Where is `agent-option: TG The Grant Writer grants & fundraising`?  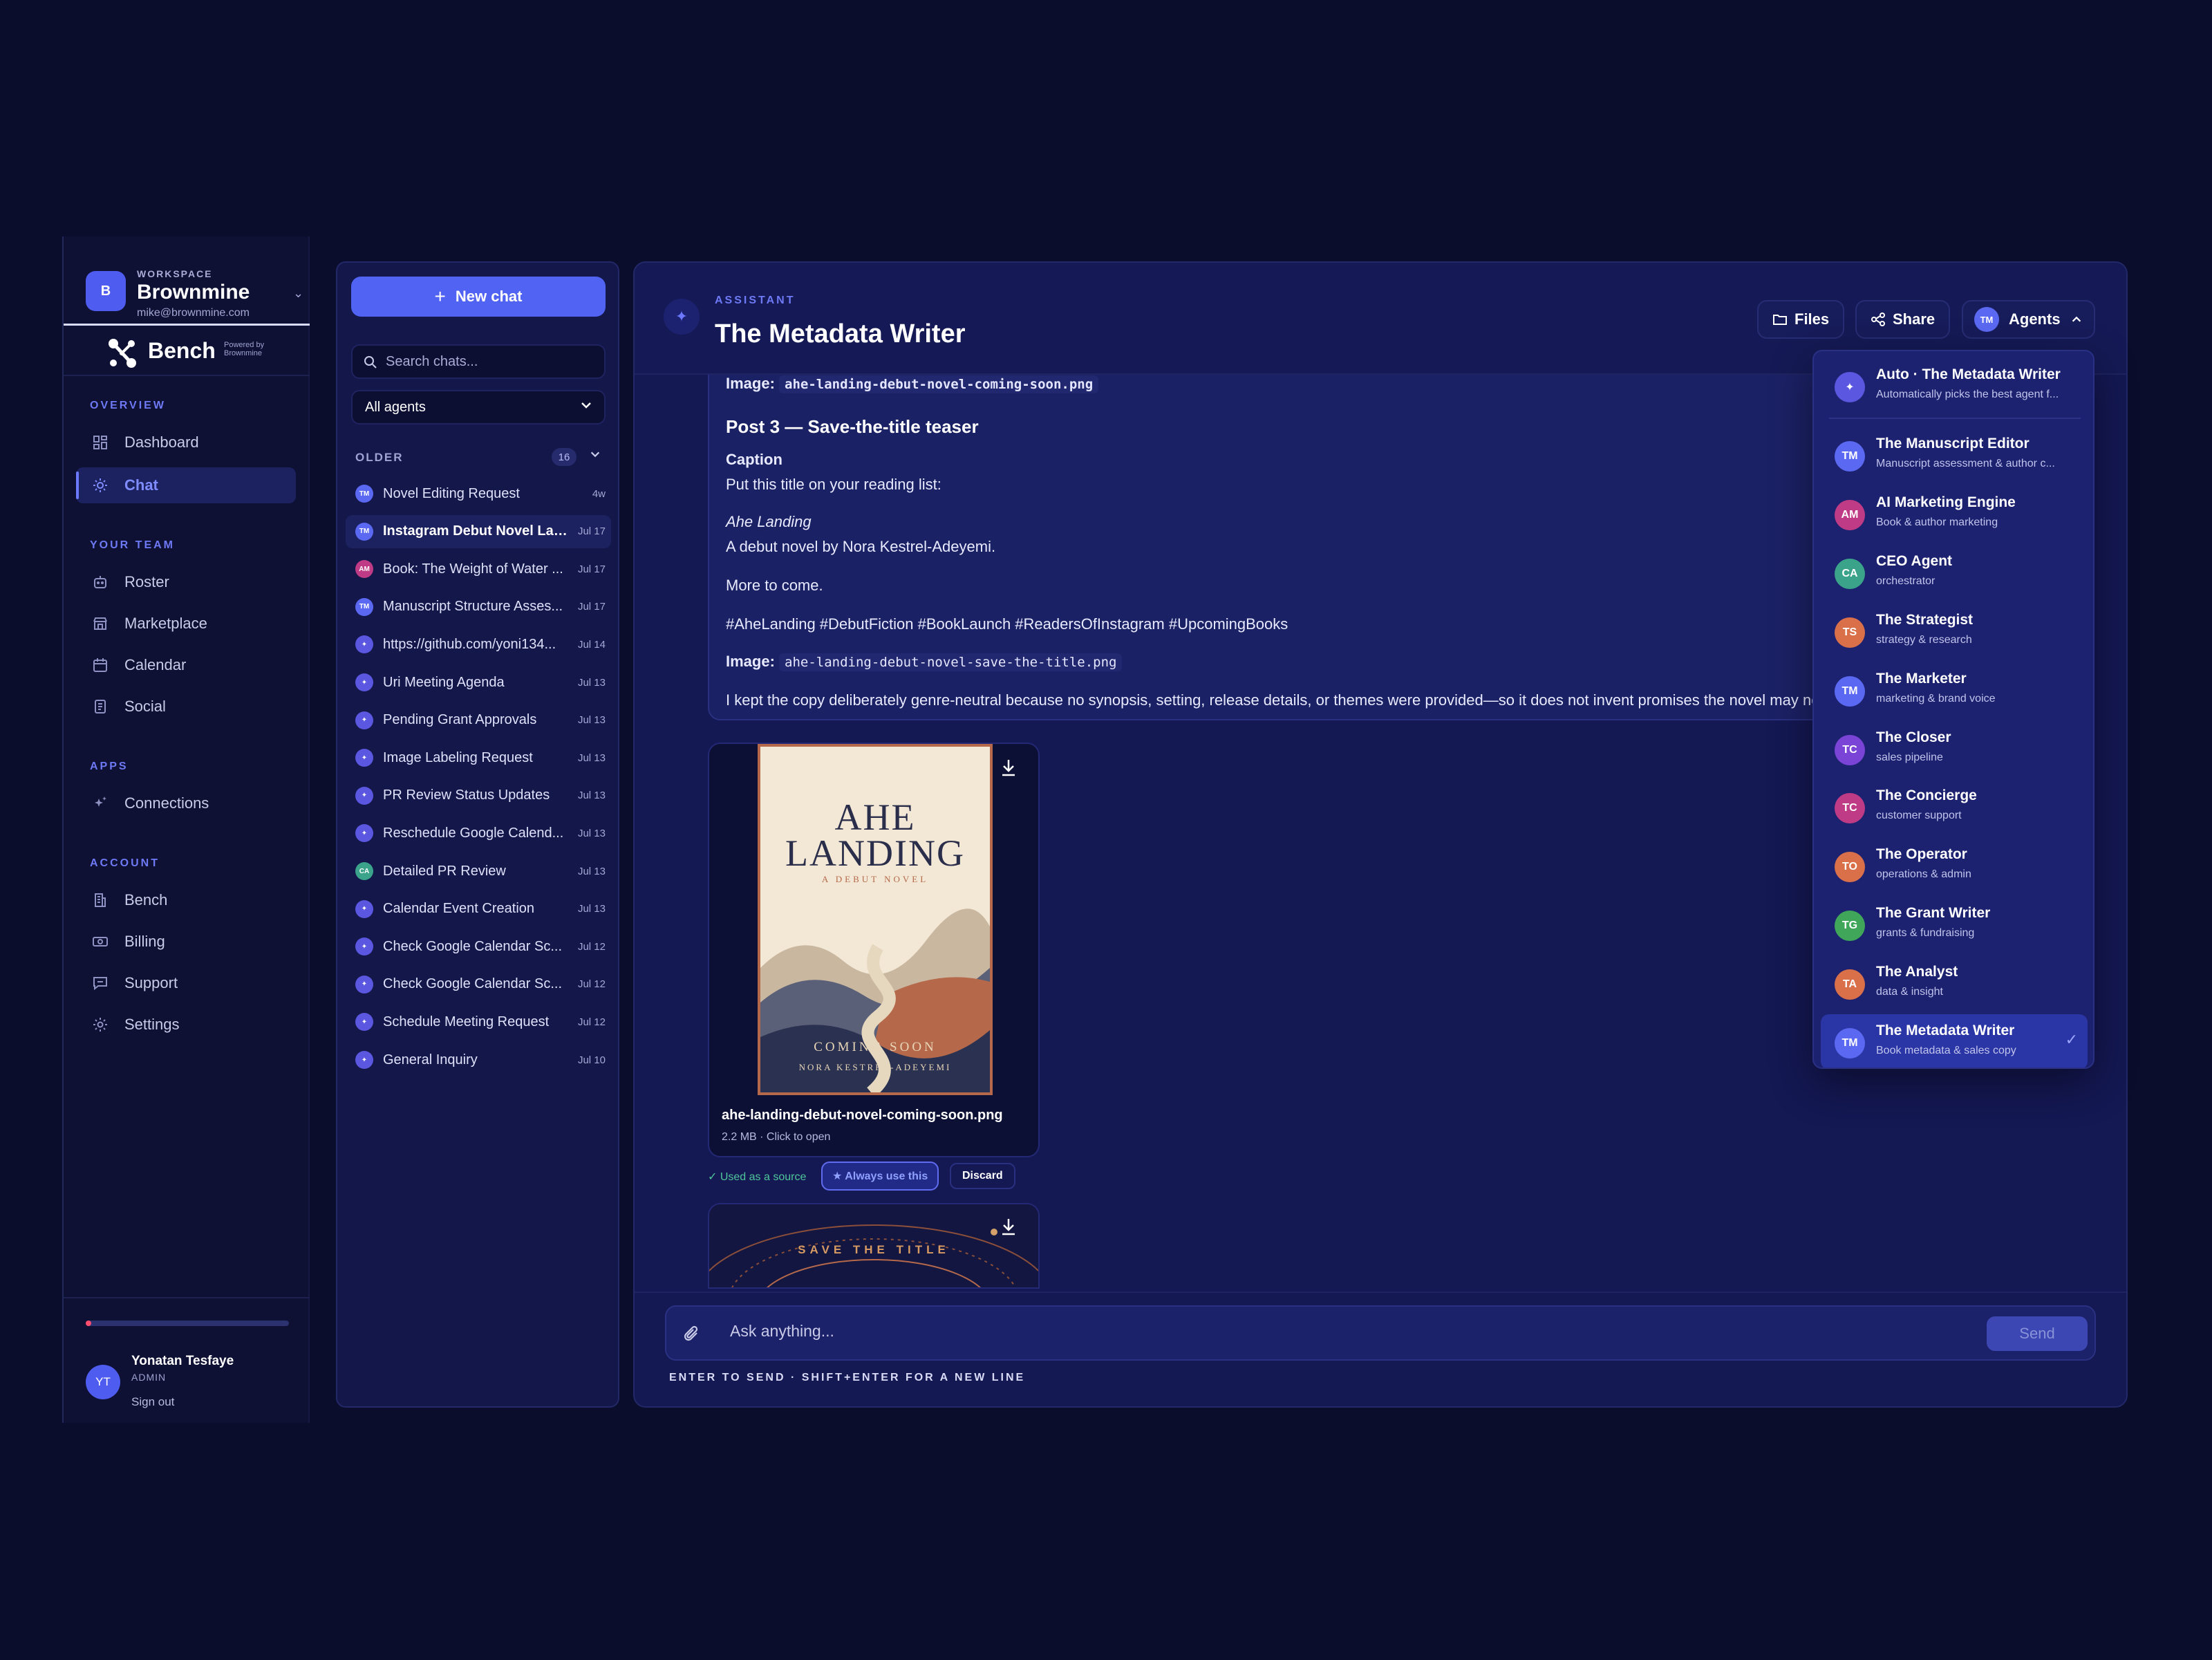 agent-option: TG The Grant Writer grants & fundraising is located at coordinates (1954, 924).